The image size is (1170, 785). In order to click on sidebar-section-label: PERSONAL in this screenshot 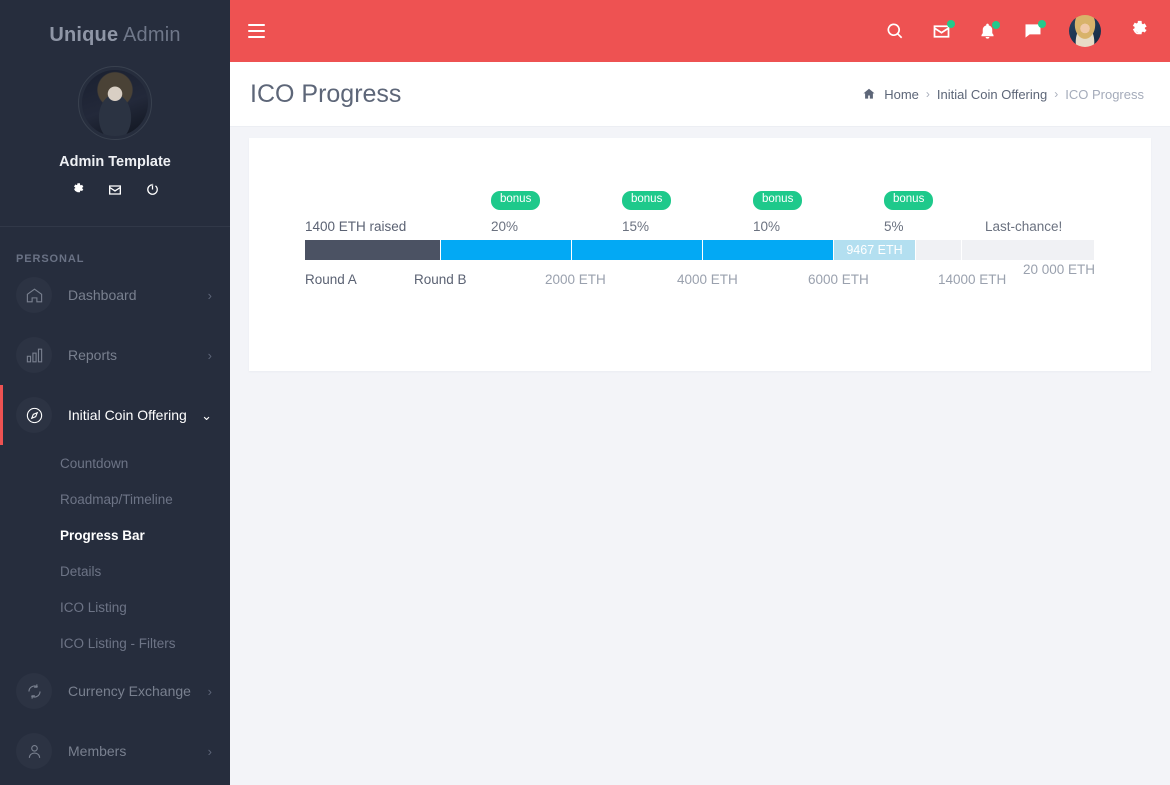, I will do `click(50, 259)`.